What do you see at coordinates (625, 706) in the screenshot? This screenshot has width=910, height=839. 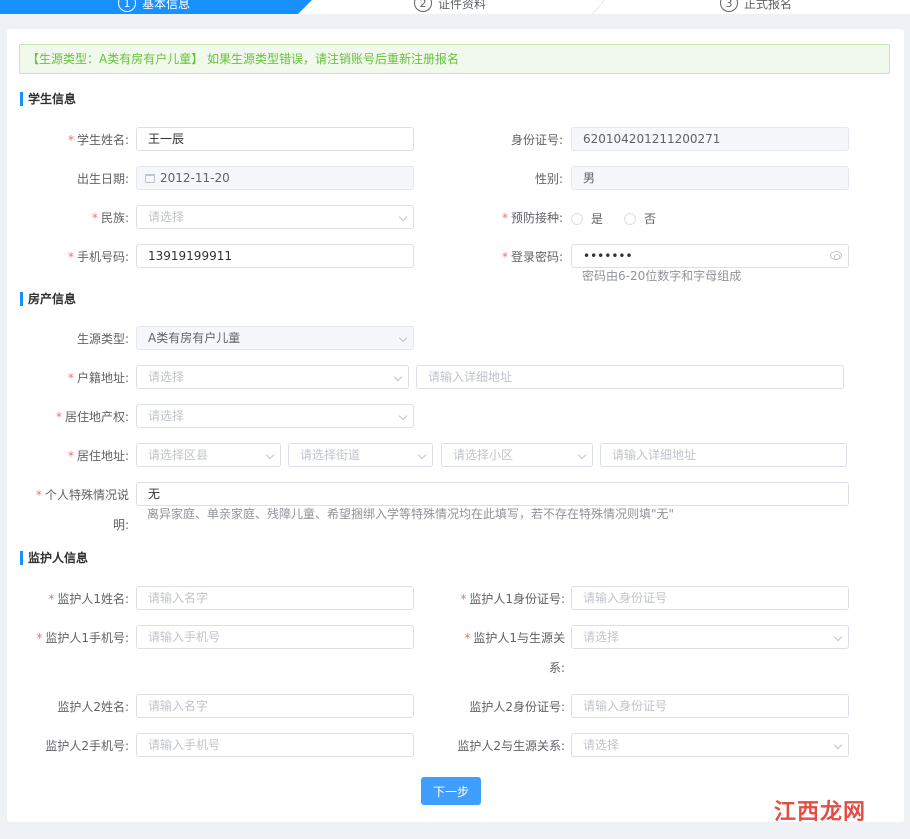 I see `guardian2-id-placeholder: 请输入身份证号` at bounding box center [625, 706].